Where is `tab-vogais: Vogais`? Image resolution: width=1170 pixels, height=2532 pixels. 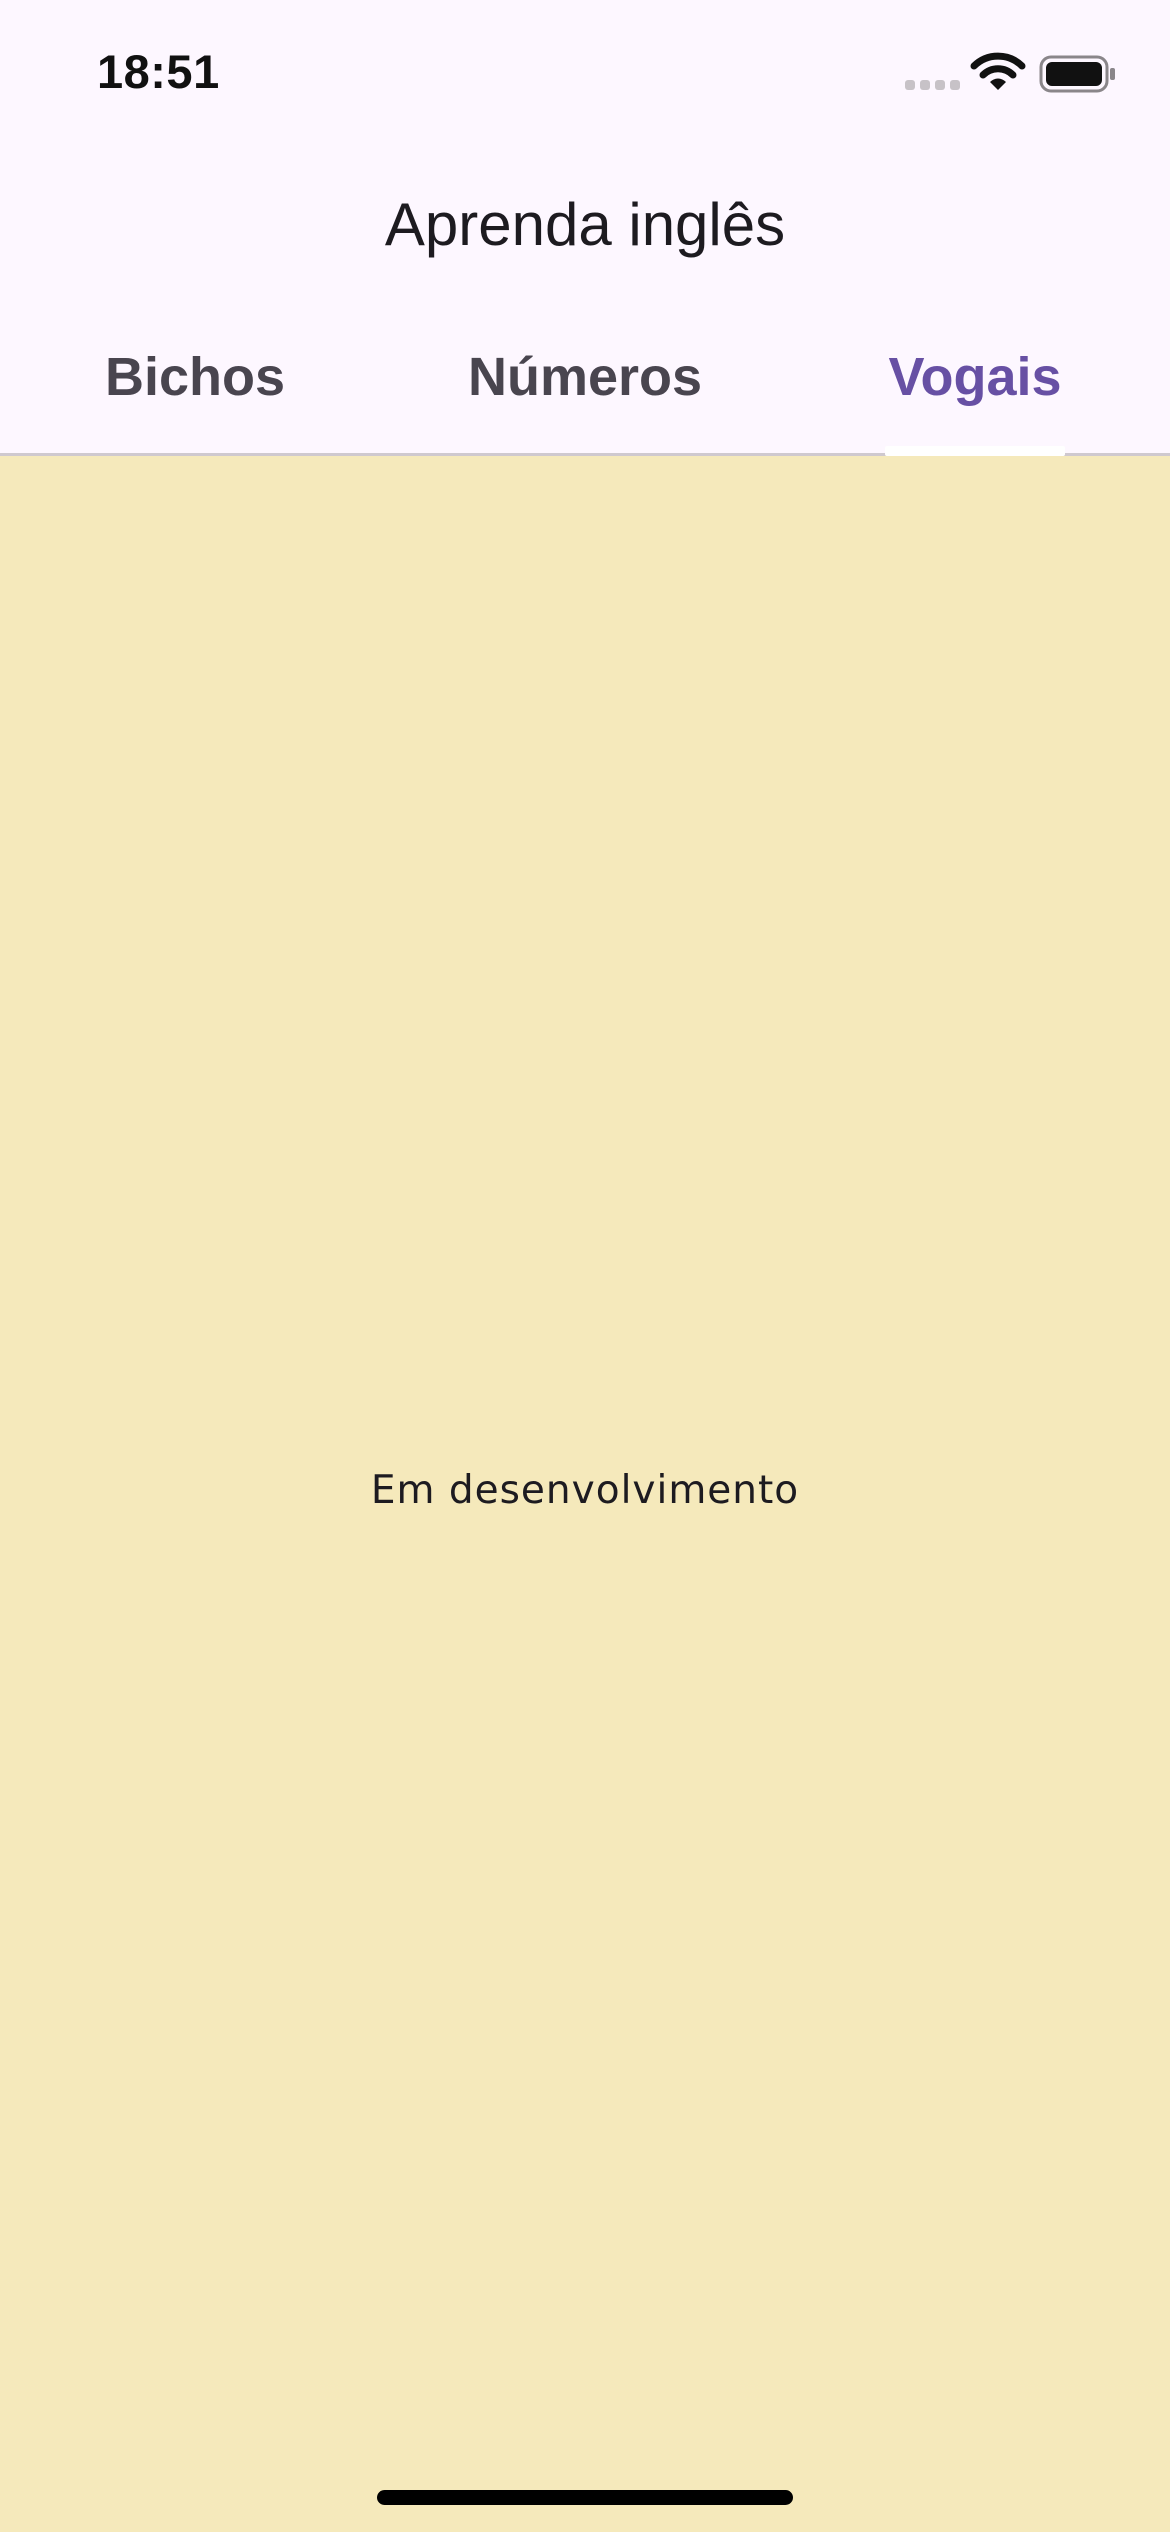
tab-vogais: Vogais is located at coordinates (975, 388).